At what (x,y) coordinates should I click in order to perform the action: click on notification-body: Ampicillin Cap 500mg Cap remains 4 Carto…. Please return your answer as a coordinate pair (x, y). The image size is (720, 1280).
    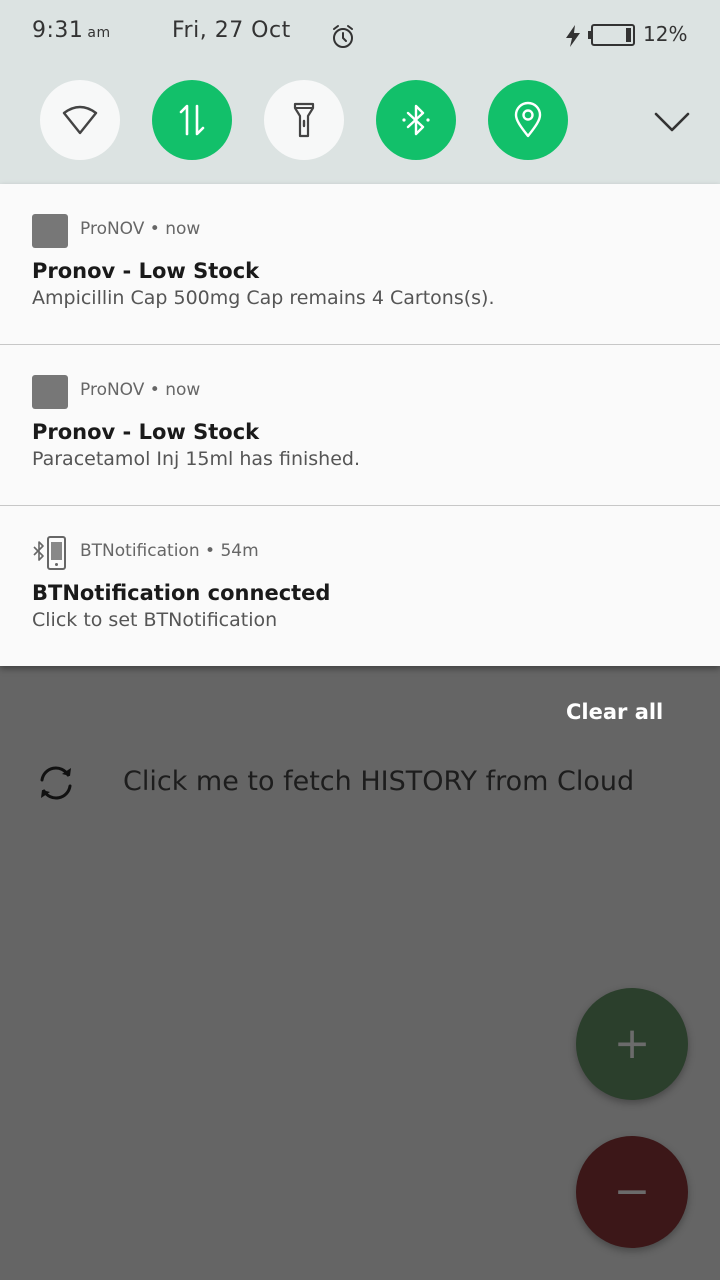
    Looking at the image, I should click on (263, 298).